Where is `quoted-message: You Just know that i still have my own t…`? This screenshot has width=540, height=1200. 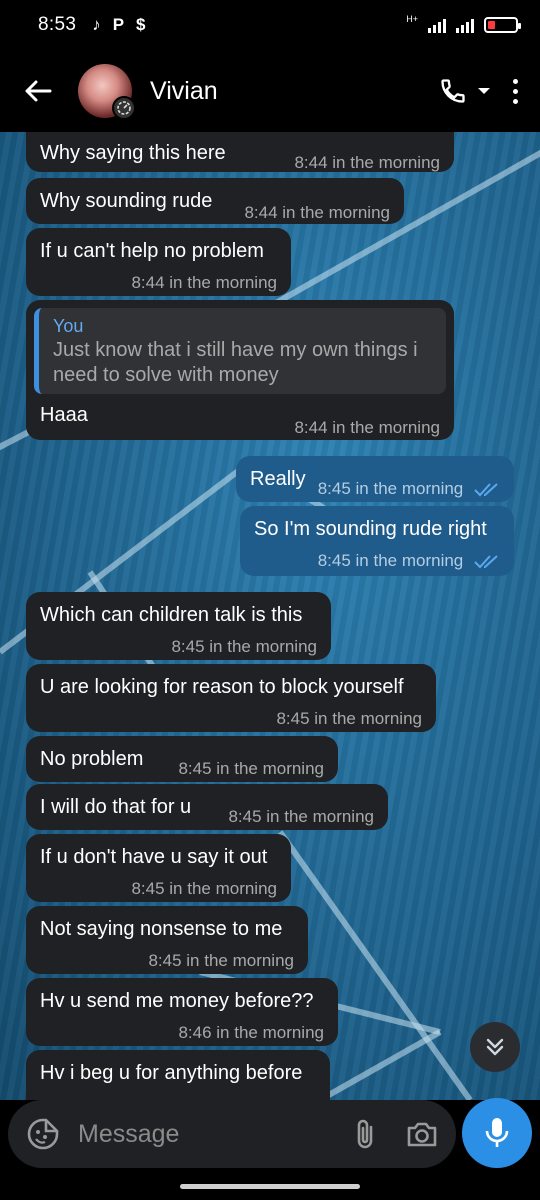 quoted-message: You Just know that i still have my own t… is located at coordinates (240, 351).